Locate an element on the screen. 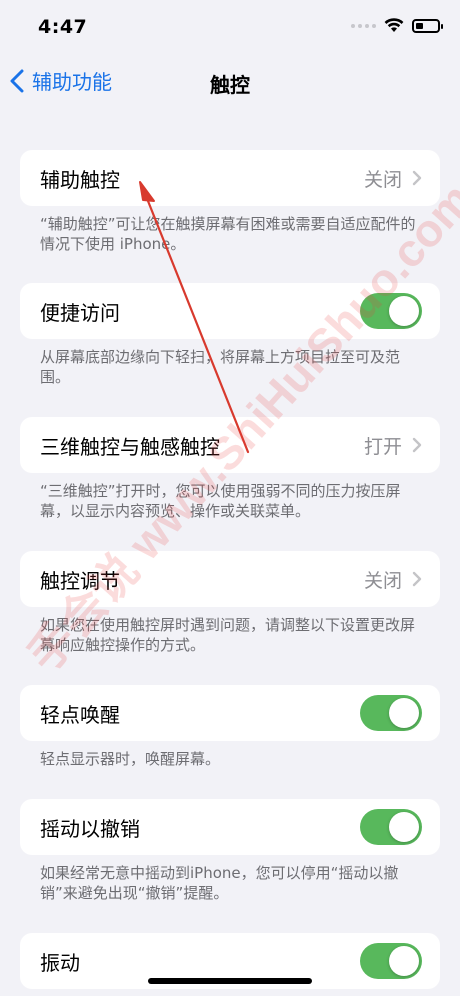  status-icons is located at coordinates (397, 25).